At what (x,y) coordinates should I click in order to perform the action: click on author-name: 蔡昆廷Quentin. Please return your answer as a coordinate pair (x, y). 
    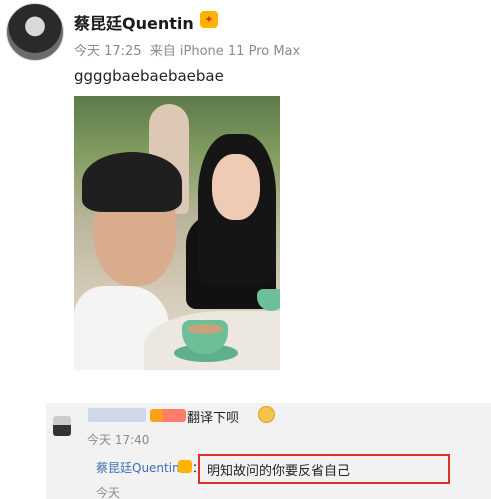
    Looking at the image, I should click on (134, 22).